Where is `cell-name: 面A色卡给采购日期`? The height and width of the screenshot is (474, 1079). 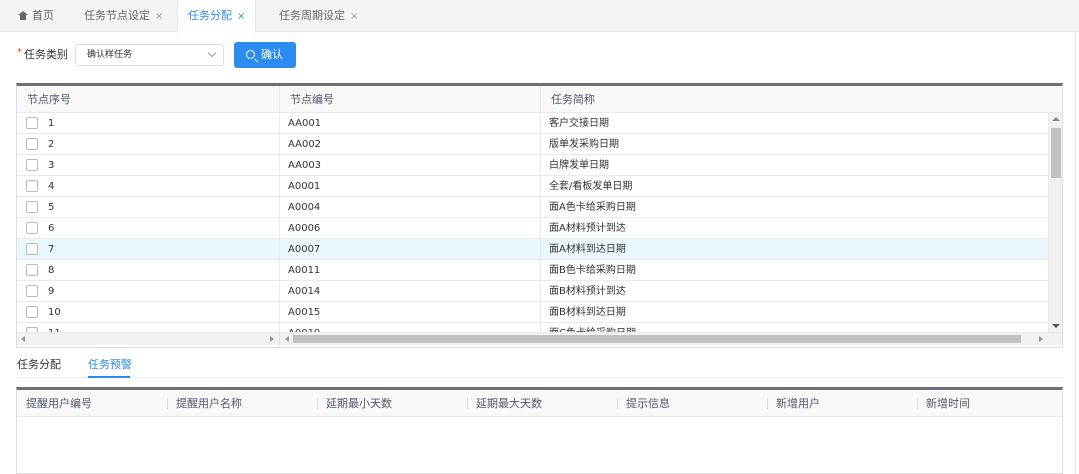 cell-name: 面A色卡给采购日期 is located at coordinates (794, 207).